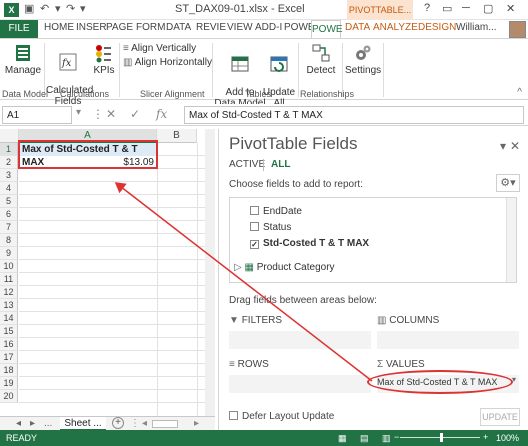 This screenshot has height=446, width=528. What do you see at coordinates (354, 115) in the screenshot?
I see `formula-input: Max of Std-Costed T & T MAX` at bounding box center [354, 115].